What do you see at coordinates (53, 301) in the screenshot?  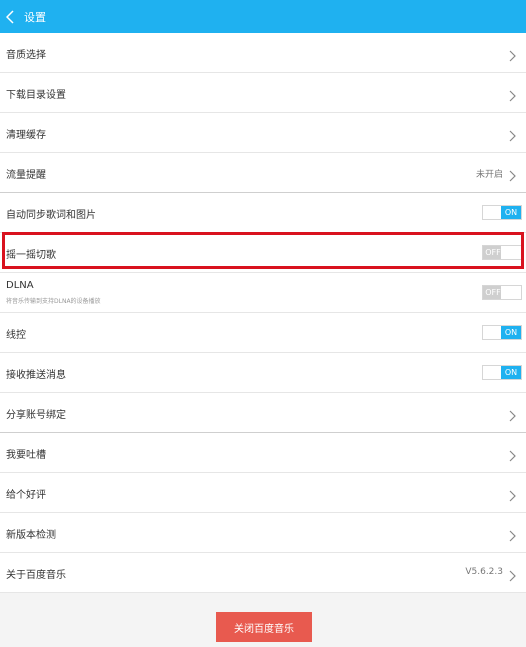 I see `row-sublabel: 将音乐传输到支持DLNA的设备播放` at bounding box center [53, 301].